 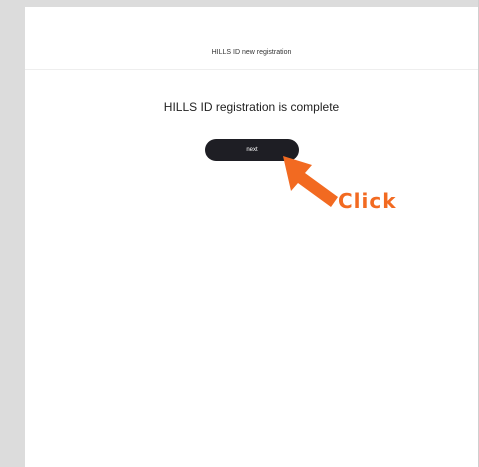 I want to click on click-annotation-label: Click, so click(x=367, y=201).